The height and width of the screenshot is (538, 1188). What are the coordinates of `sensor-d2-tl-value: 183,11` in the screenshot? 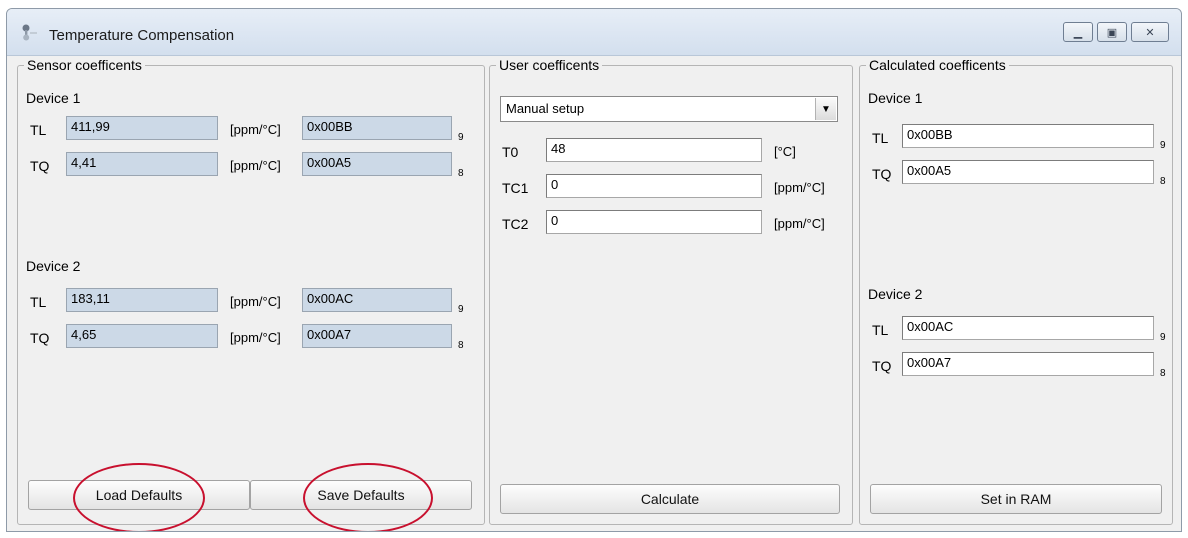 It's located at (142, 300).